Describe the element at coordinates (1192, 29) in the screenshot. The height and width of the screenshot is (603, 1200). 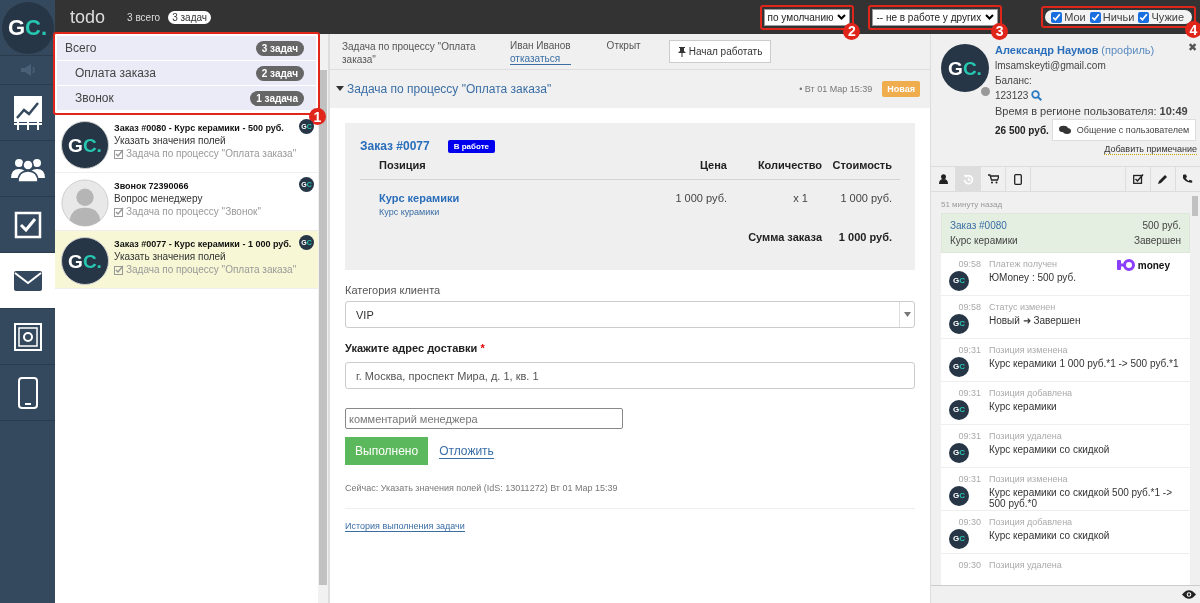
I see `callout-number: 4` at that location.